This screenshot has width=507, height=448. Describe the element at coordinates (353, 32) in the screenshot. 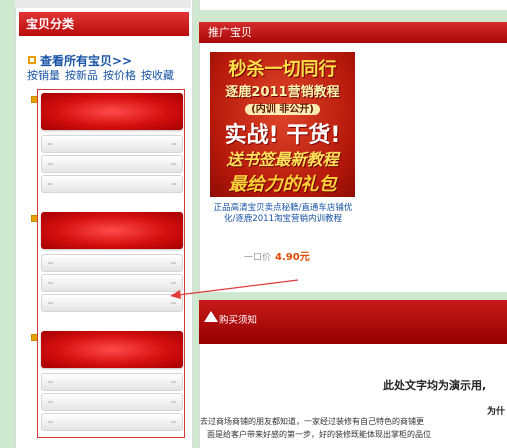

I see `promo-header: 推广宝贝` at that location.